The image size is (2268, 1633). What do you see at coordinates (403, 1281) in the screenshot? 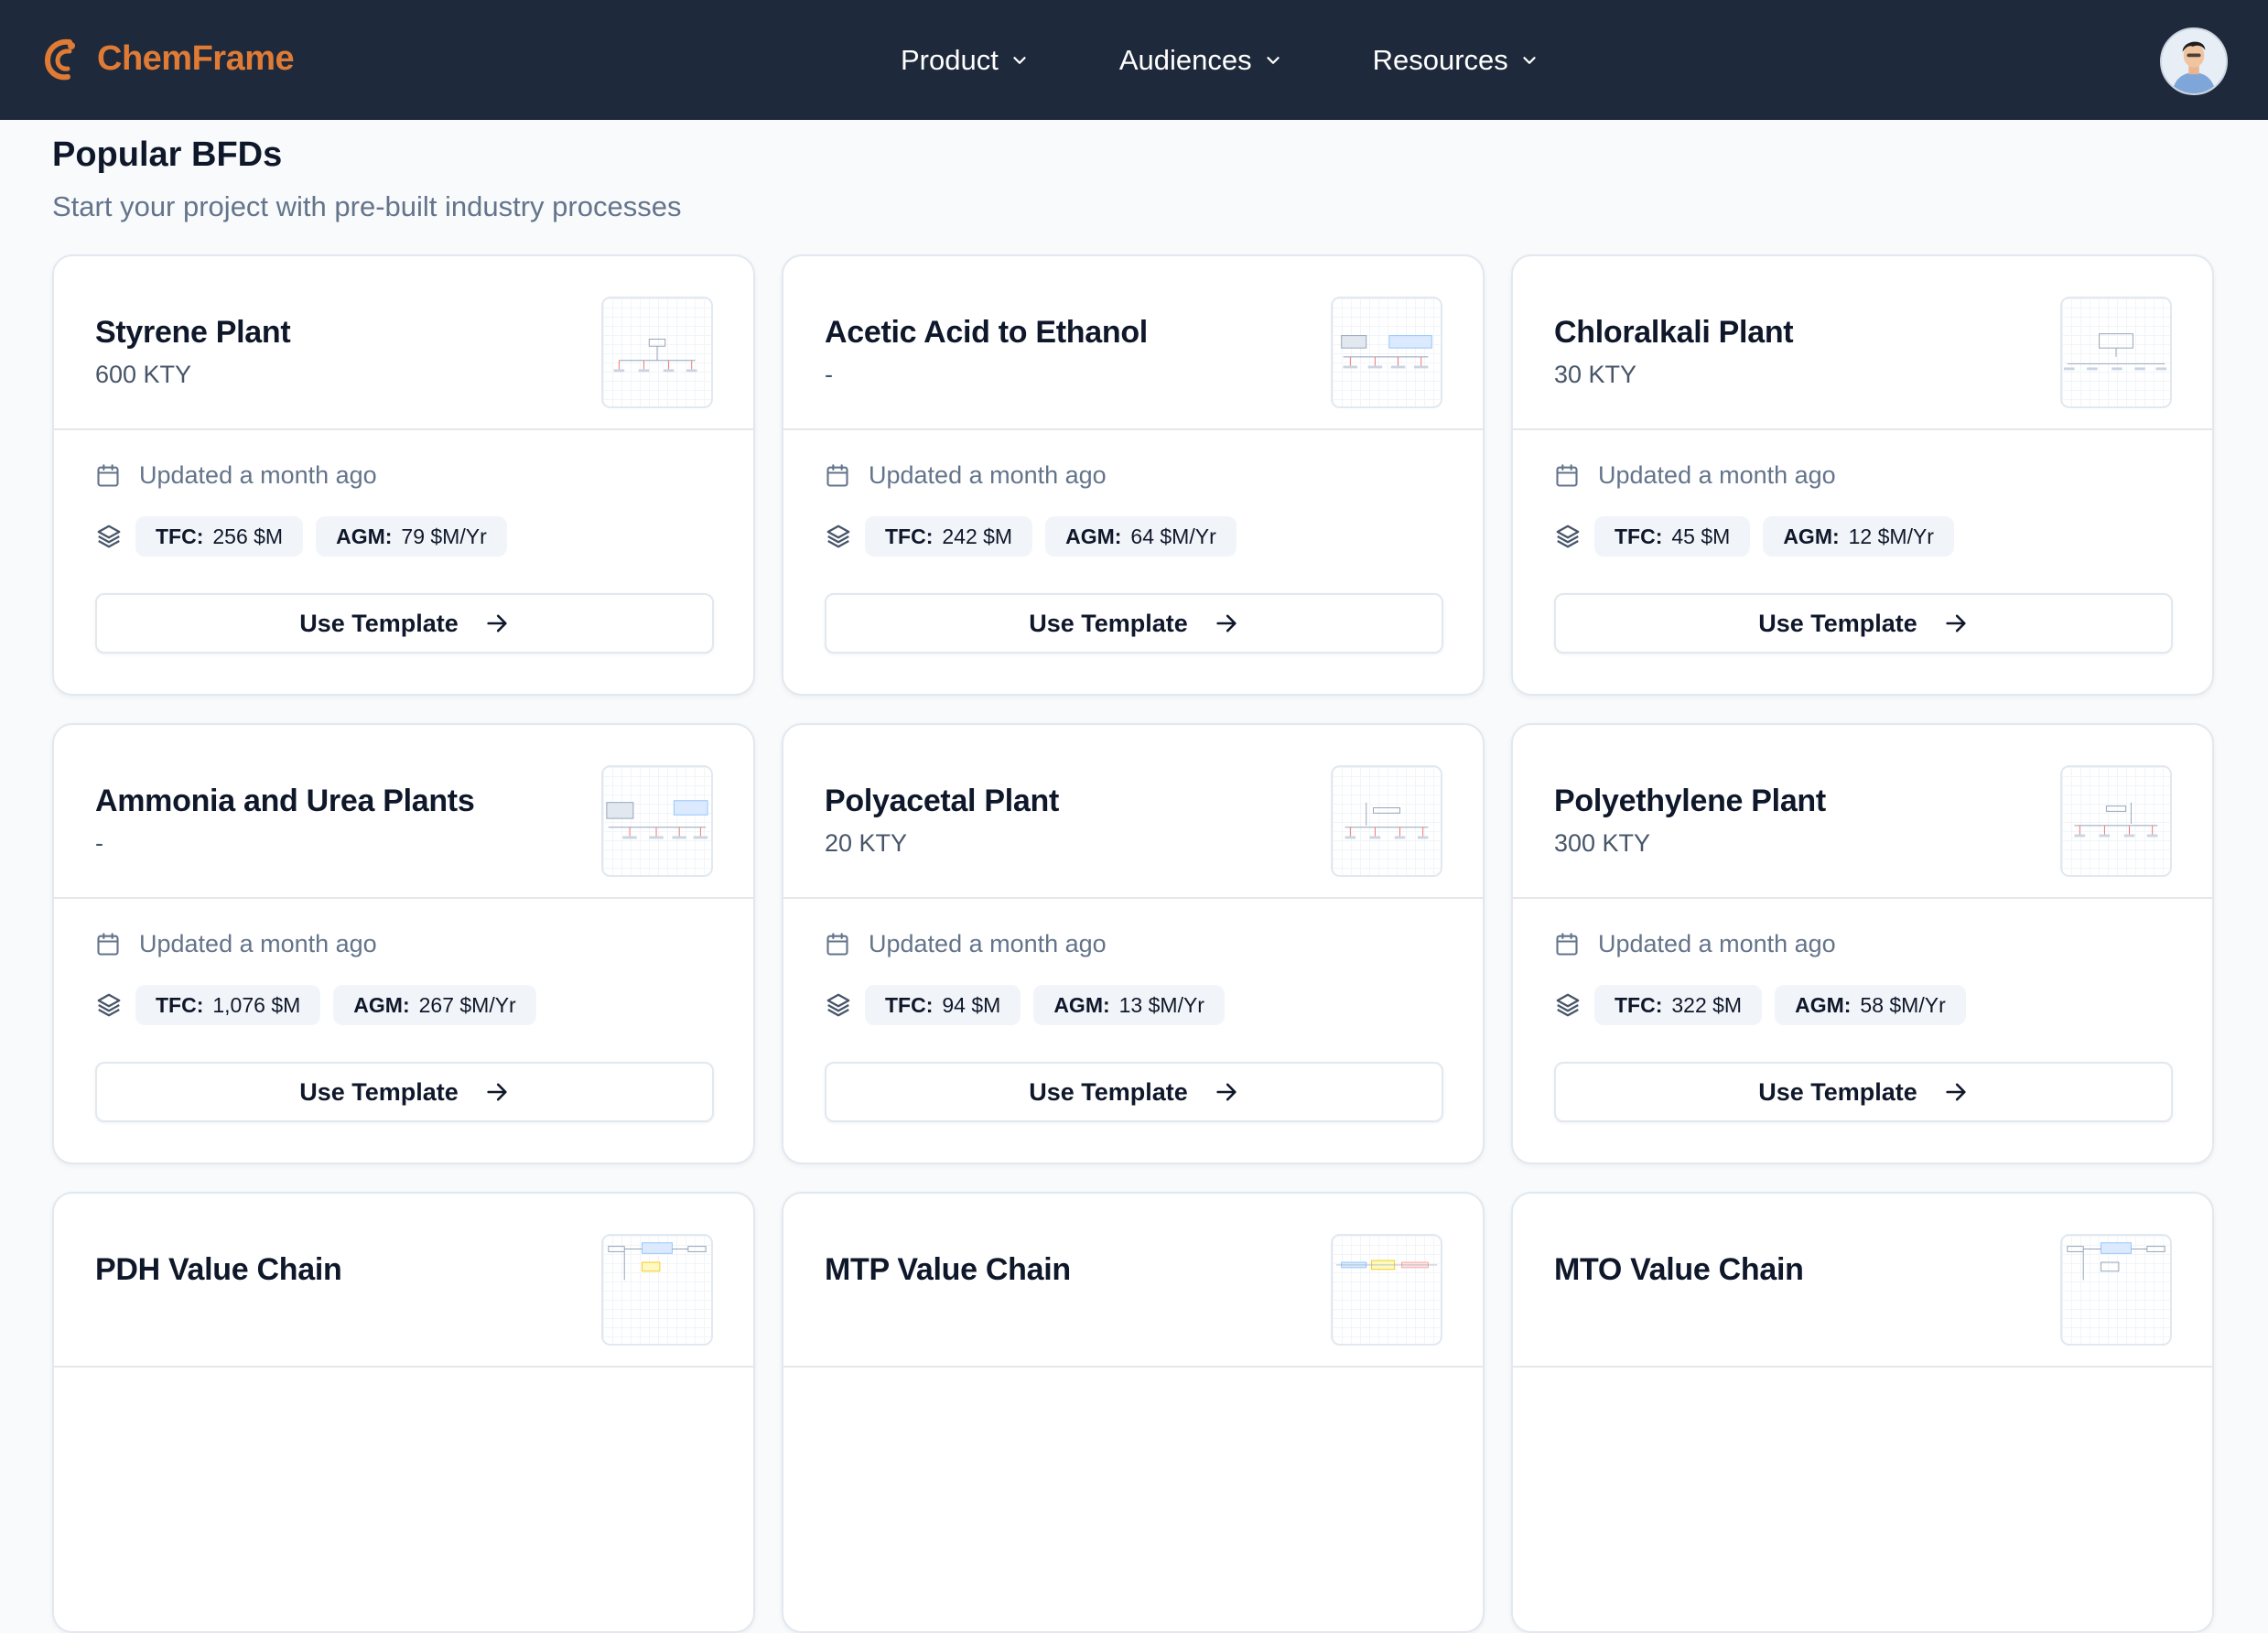
I see `card-header: PDH Value Chain` at bounding box center [403, 1281].